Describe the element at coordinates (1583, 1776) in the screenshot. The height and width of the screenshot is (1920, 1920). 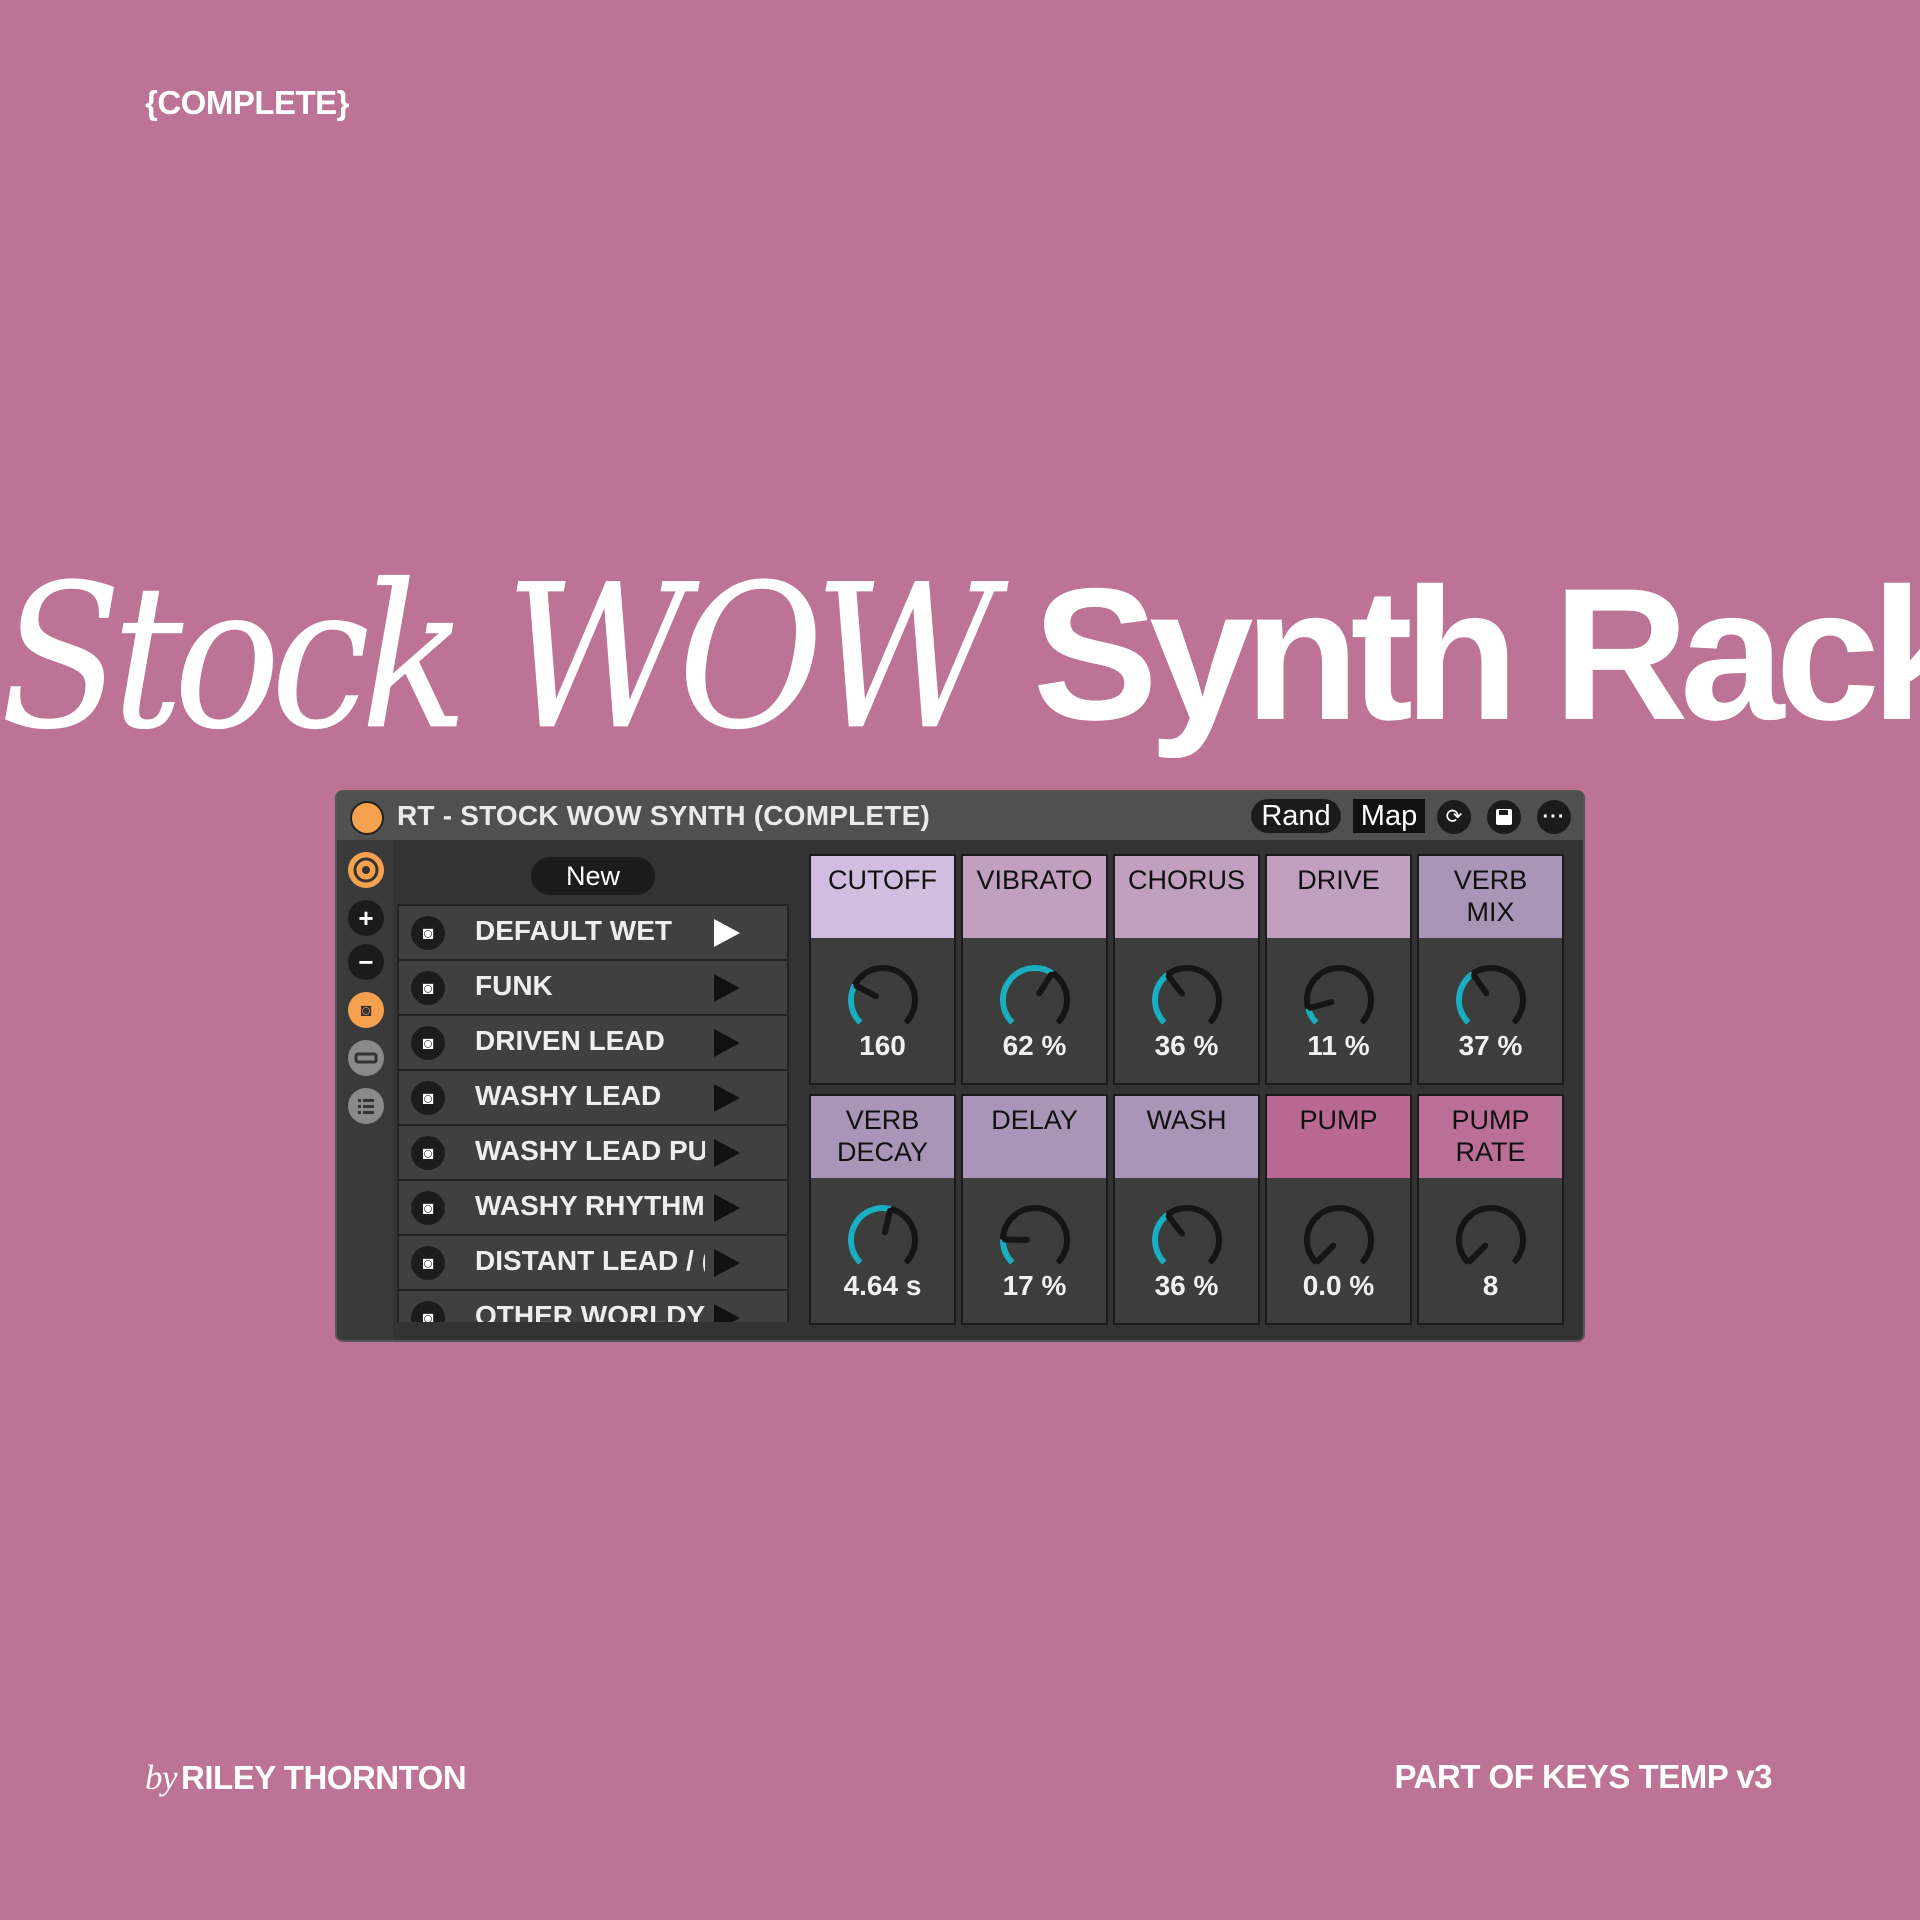
I see `pack-credit: PART OF KEYS TEMP v3` at that location.